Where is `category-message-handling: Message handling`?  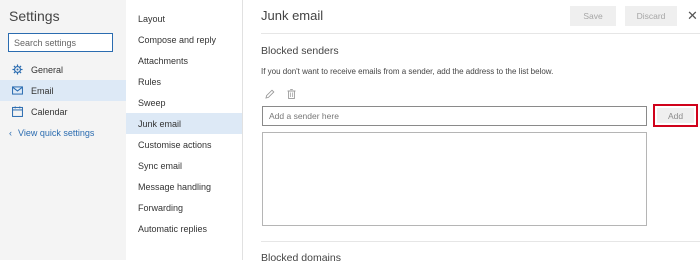
category-message-handling: Message handling is located at coordinates (184, 186).